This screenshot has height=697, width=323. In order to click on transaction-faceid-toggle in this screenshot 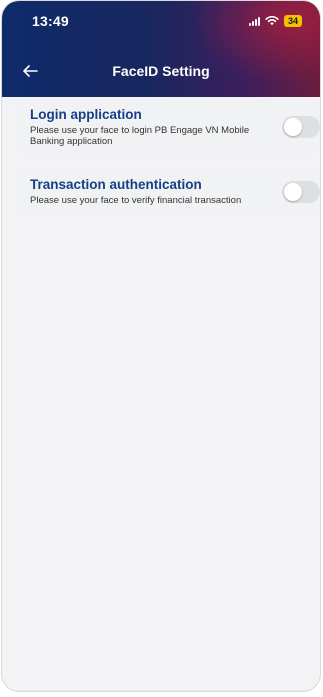, I will do `click(301, 191)`.